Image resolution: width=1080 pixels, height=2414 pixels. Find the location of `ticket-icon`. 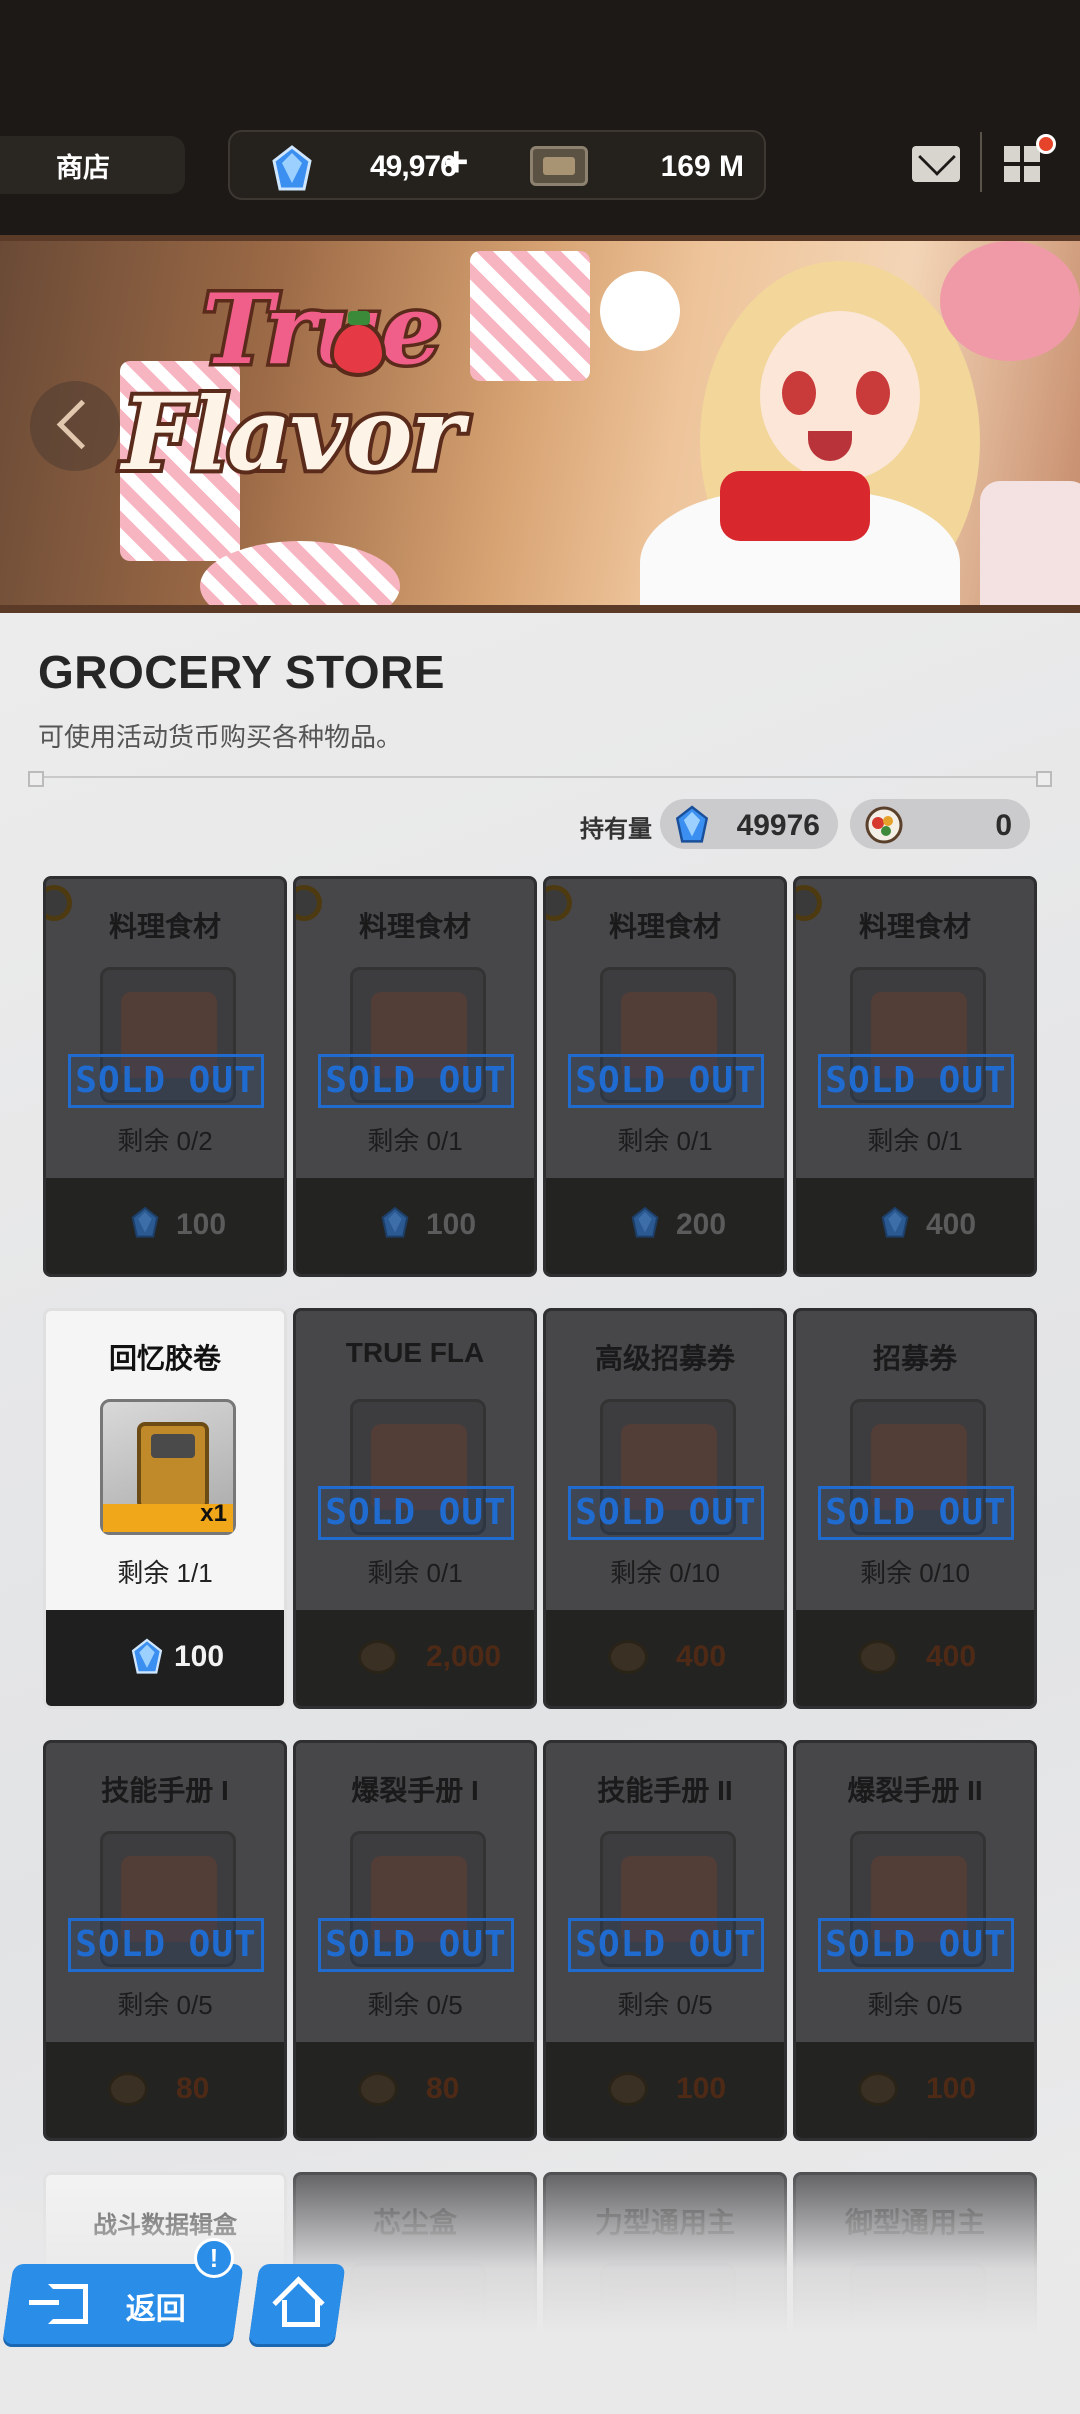

ticket-icon is located at coordinates (559, 166).